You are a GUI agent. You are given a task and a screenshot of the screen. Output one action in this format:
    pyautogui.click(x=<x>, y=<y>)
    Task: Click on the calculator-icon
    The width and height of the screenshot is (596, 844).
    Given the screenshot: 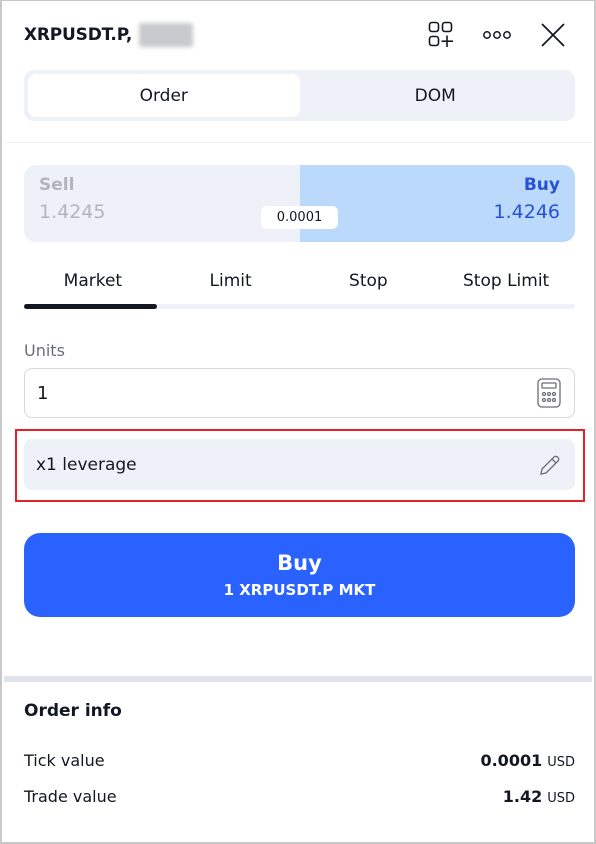 What is the action you would take?
    pyautogui.click(x=549, y=393)
    